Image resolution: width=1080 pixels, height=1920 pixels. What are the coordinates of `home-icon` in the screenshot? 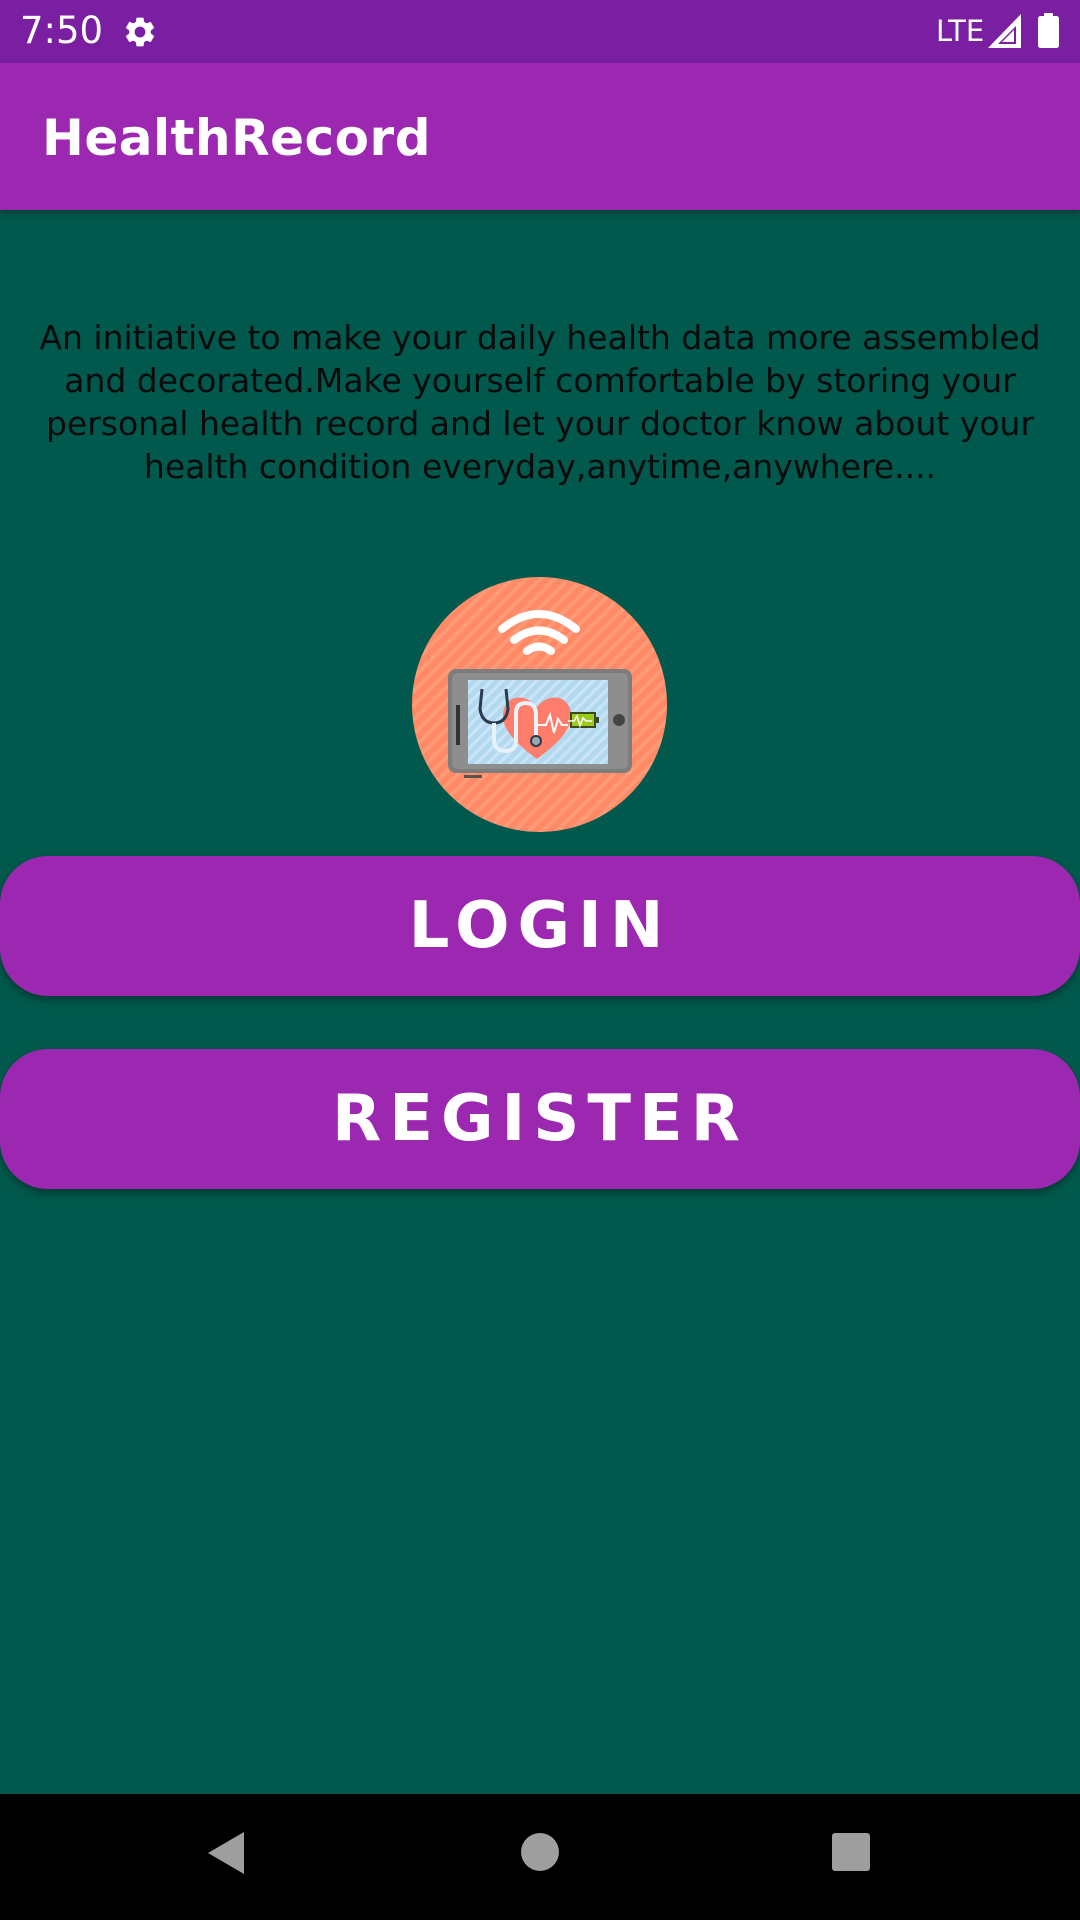 It's located at (540, 1852).